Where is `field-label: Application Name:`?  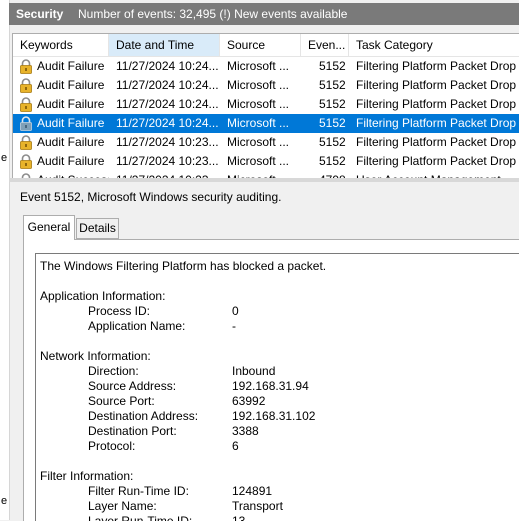 field-label: Application Name: is located at coordinates (137, 326).